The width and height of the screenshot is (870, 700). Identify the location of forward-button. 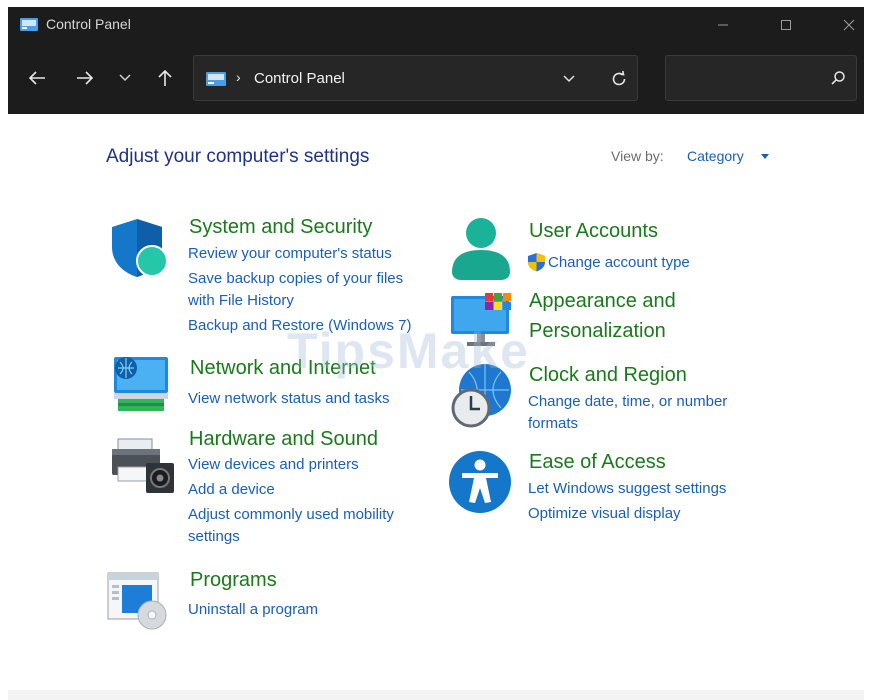
(85, 78).